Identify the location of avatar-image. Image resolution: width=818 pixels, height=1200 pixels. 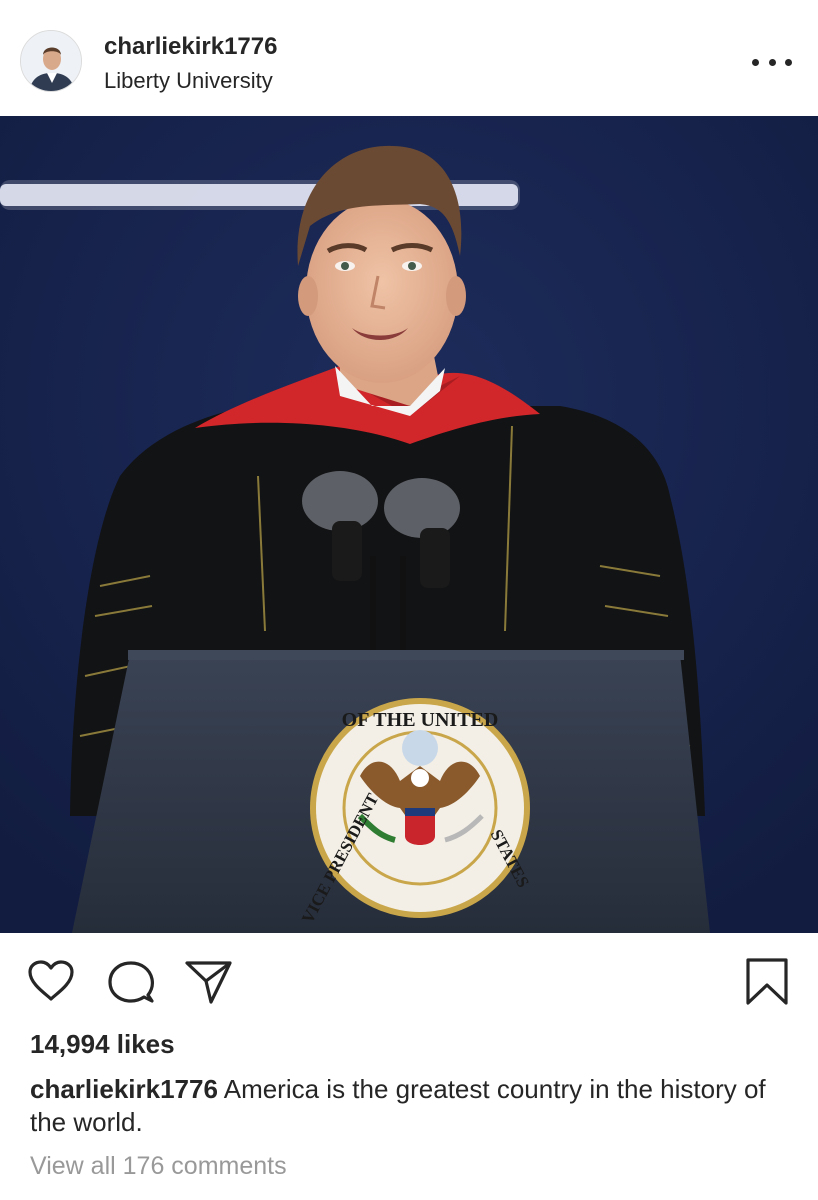
(51, 61).